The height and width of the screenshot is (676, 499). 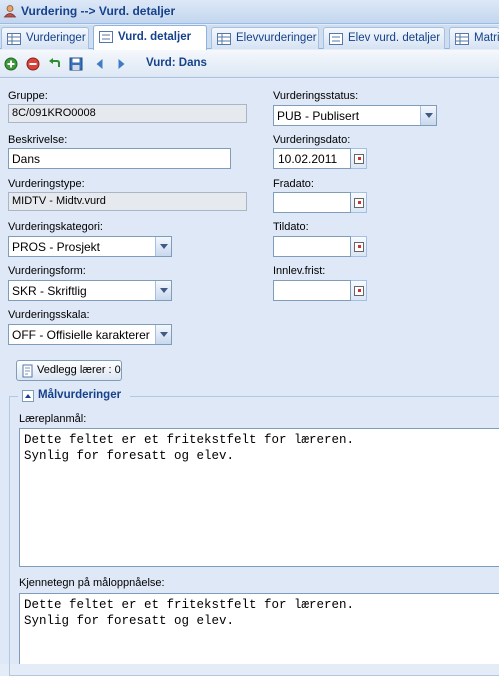 What do you see at coordinates (312, 290) in the screenshot?
I see `innlevfrist-input` at bounding box center [312, 290].